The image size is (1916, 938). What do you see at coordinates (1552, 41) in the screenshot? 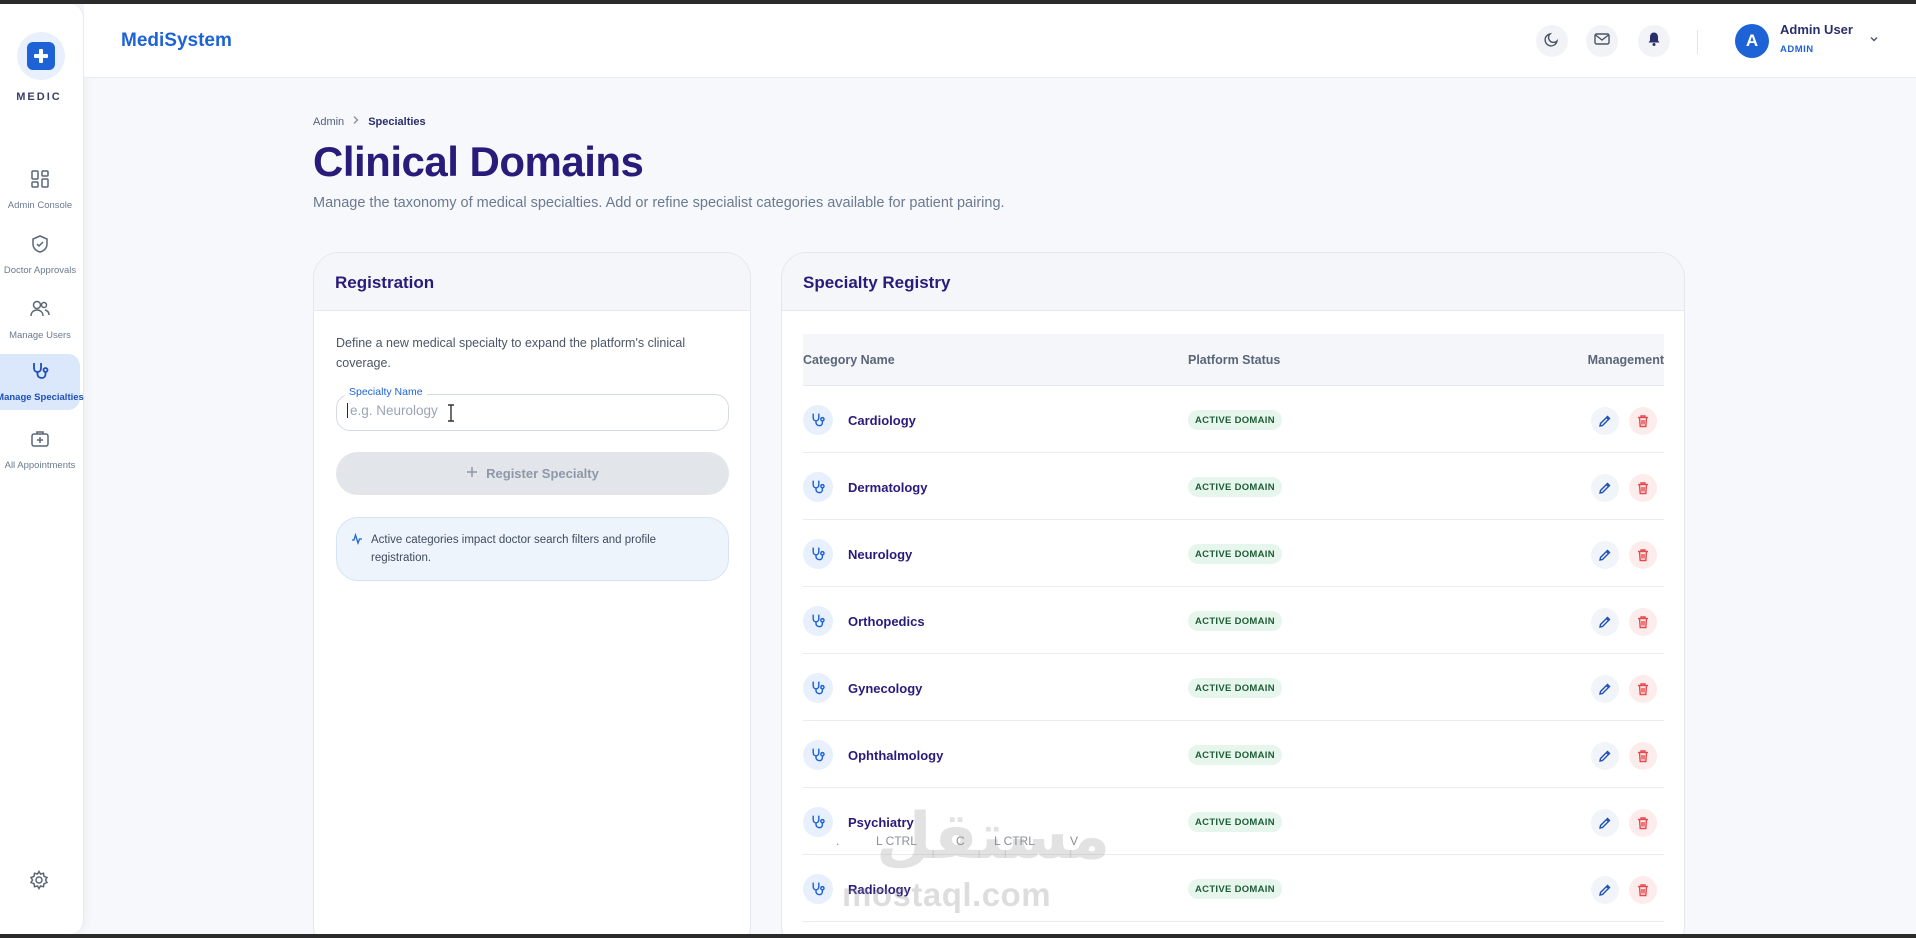
I see `theme-toggle-button` at bounding box center [1552, 41].